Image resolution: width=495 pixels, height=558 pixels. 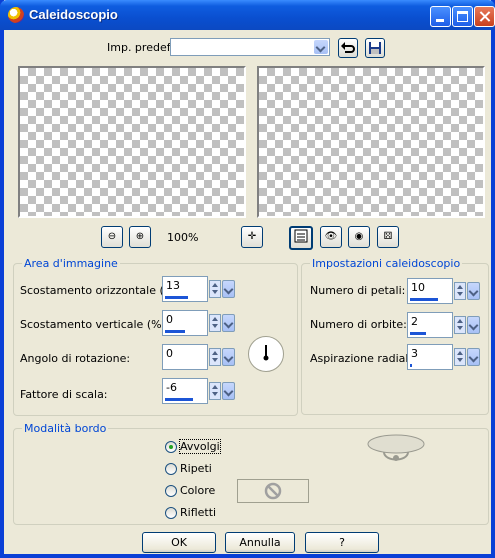 What do you see at coordinates (473, 325) in the screenshot?
I see `orbits-dropdown-icon` at bounding box center [473, 325].